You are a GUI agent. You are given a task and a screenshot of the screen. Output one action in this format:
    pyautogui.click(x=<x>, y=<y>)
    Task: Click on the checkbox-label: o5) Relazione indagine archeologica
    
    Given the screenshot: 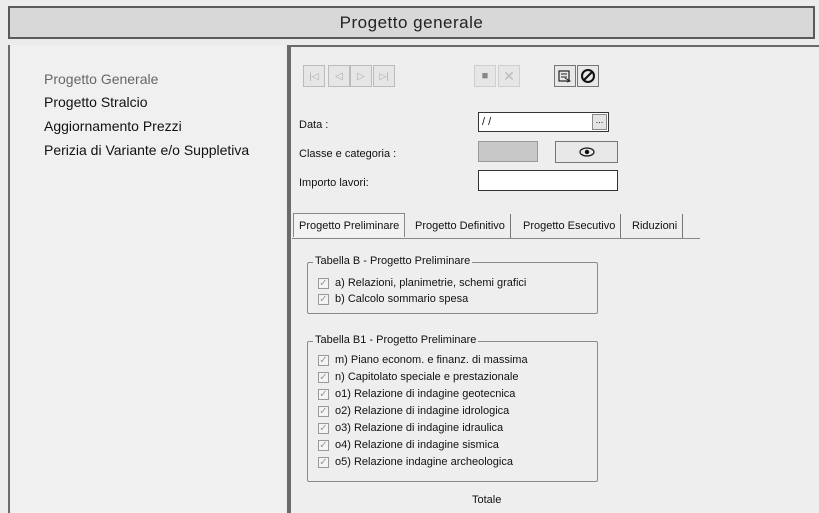 What is the action you would take?
    pyautogui.click(x=424, y=462)
    